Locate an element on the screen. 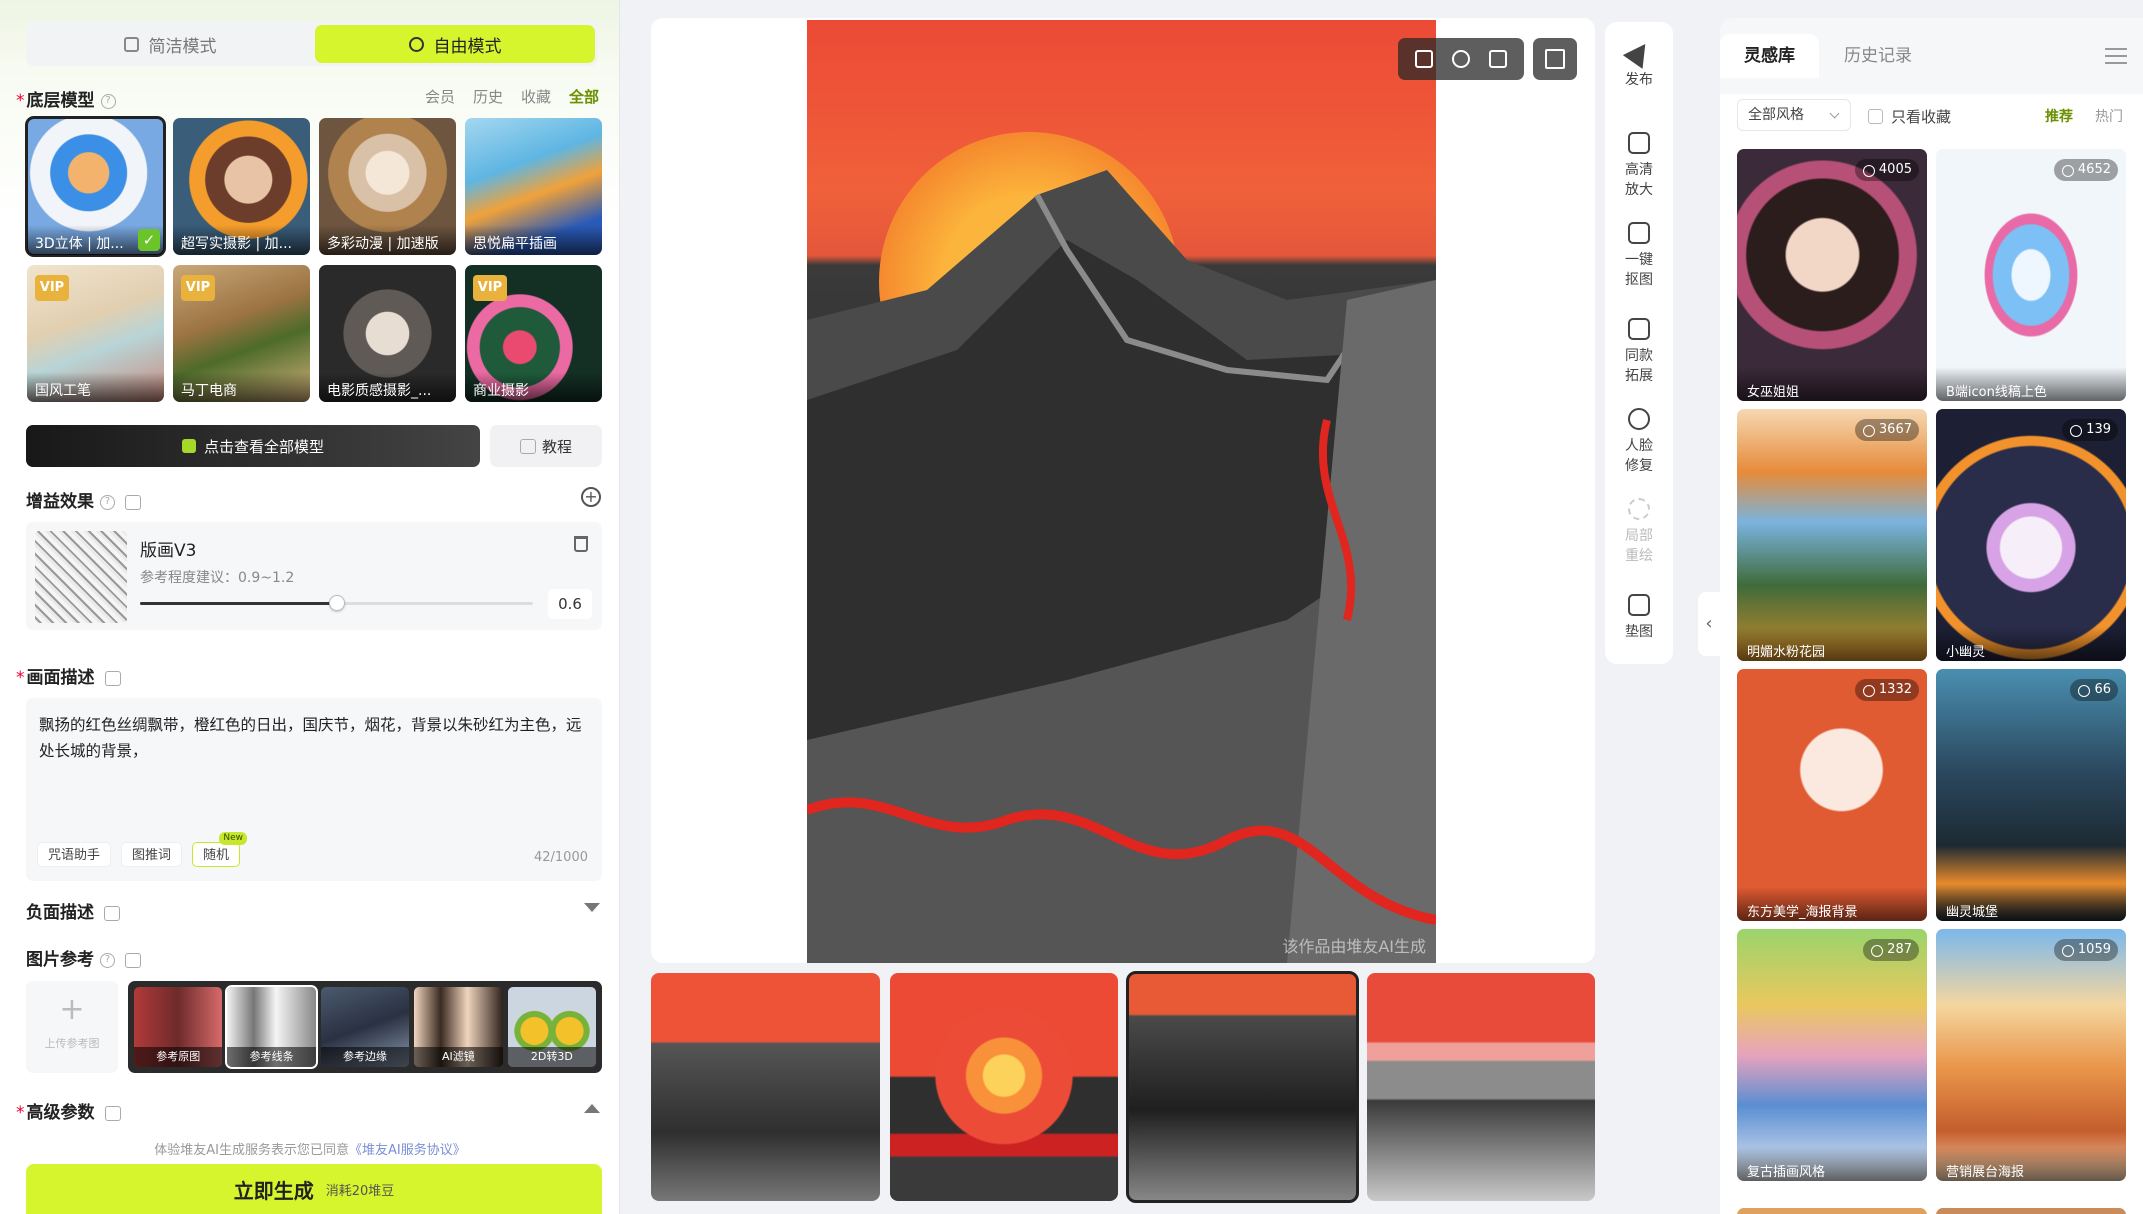  base-image-button: 垫图 is located at coordinates (1639, 618).